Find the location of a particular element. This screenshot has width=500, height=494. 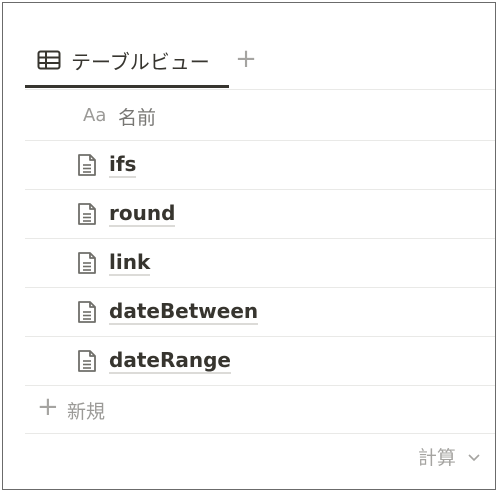

column-header-label: 名前 is located at coordinates (137, 118).